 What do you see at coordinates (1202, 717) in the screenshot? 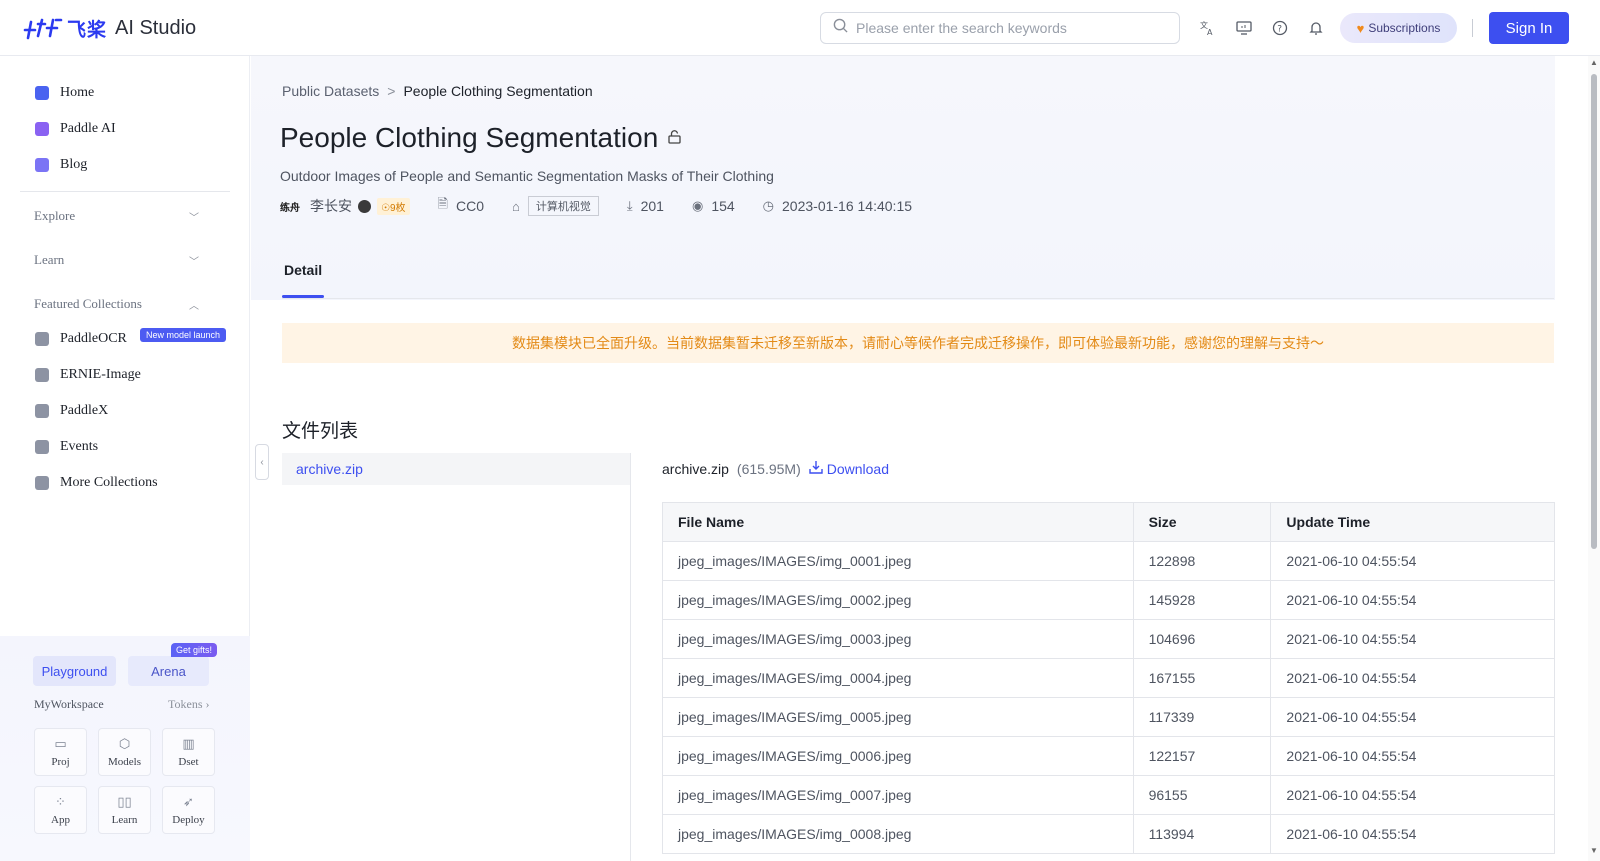
I see `size-cell: 117339` at bounding box center [1202, 717].